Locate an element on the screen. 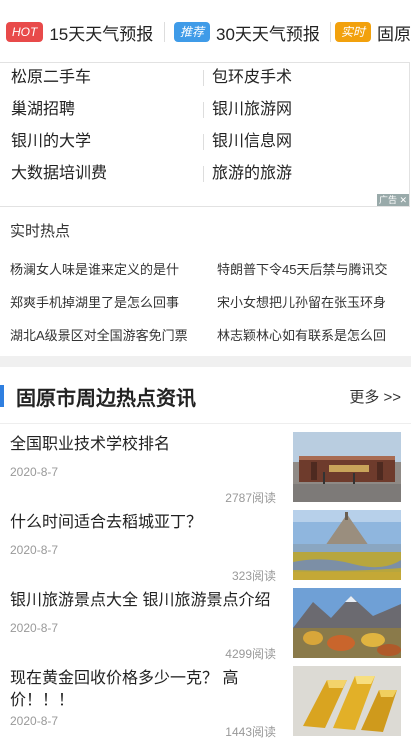 Image resolution: width=411 pixels, height=746 pixels. ad-label-text: 广告 is located at coordinates (387, 200).